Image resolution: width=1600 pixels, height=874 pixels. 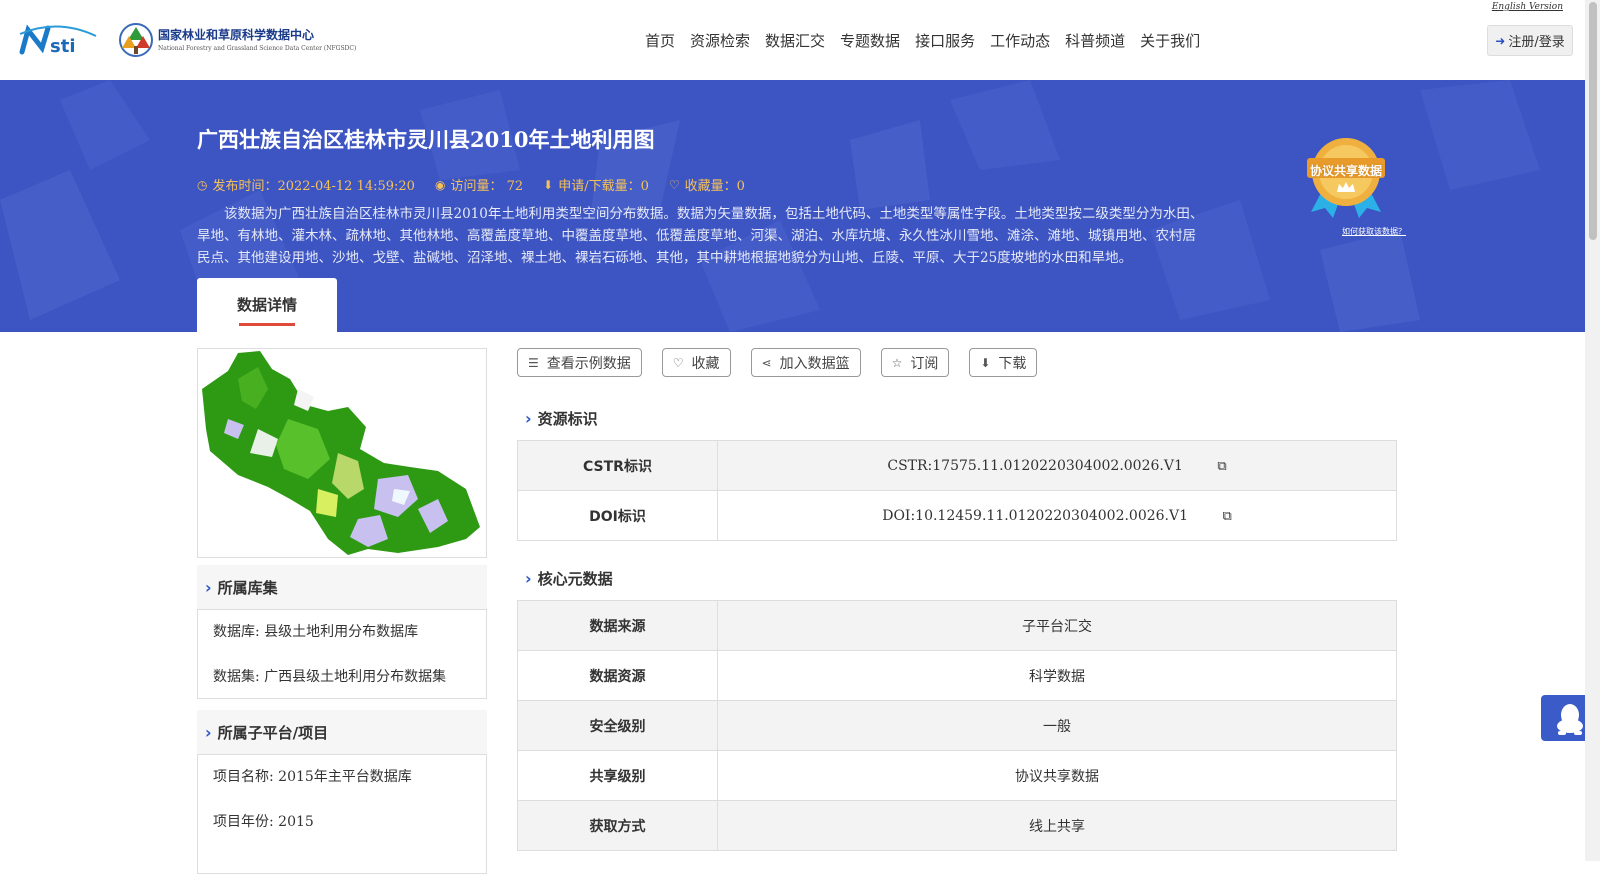 What do you see at coordinates (1095, 40) in the screenshot?
I see `nav-science-channel: 科普频道` at bounding box center [1095, 40].